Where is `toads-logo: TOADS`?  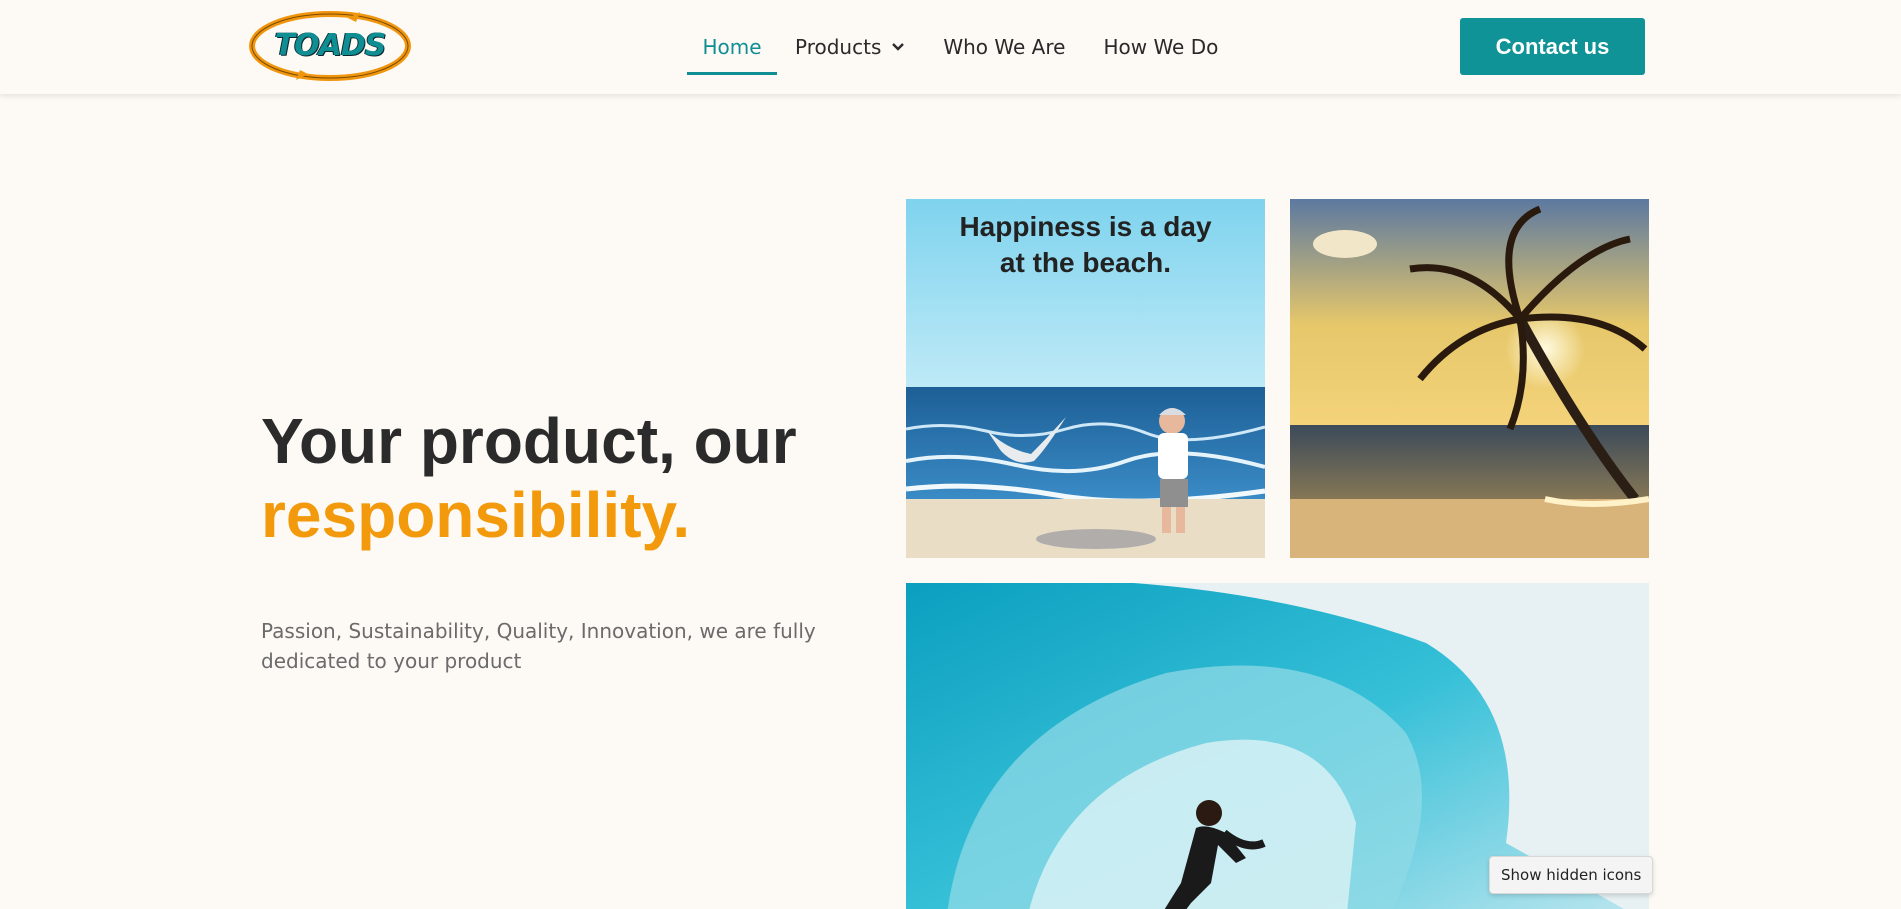
toads-logo: TOADS is located at coordinates (330, 46).